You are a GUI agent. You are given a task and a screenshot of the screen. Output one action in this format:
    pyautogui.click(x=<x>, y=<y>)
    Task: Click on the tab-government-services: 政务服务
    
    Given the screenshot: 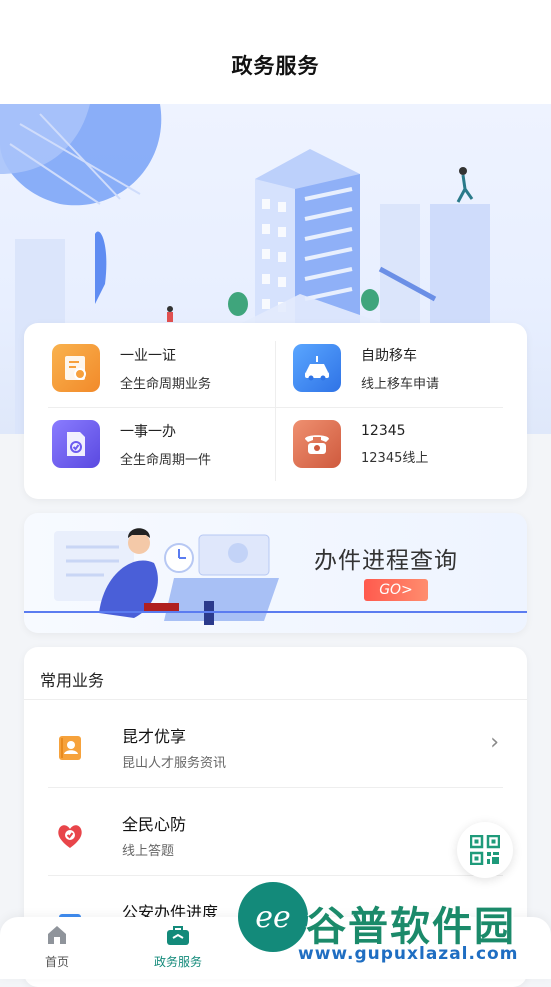 What is the action you would take?
    pyautogui.click(x=178, y=946)
    